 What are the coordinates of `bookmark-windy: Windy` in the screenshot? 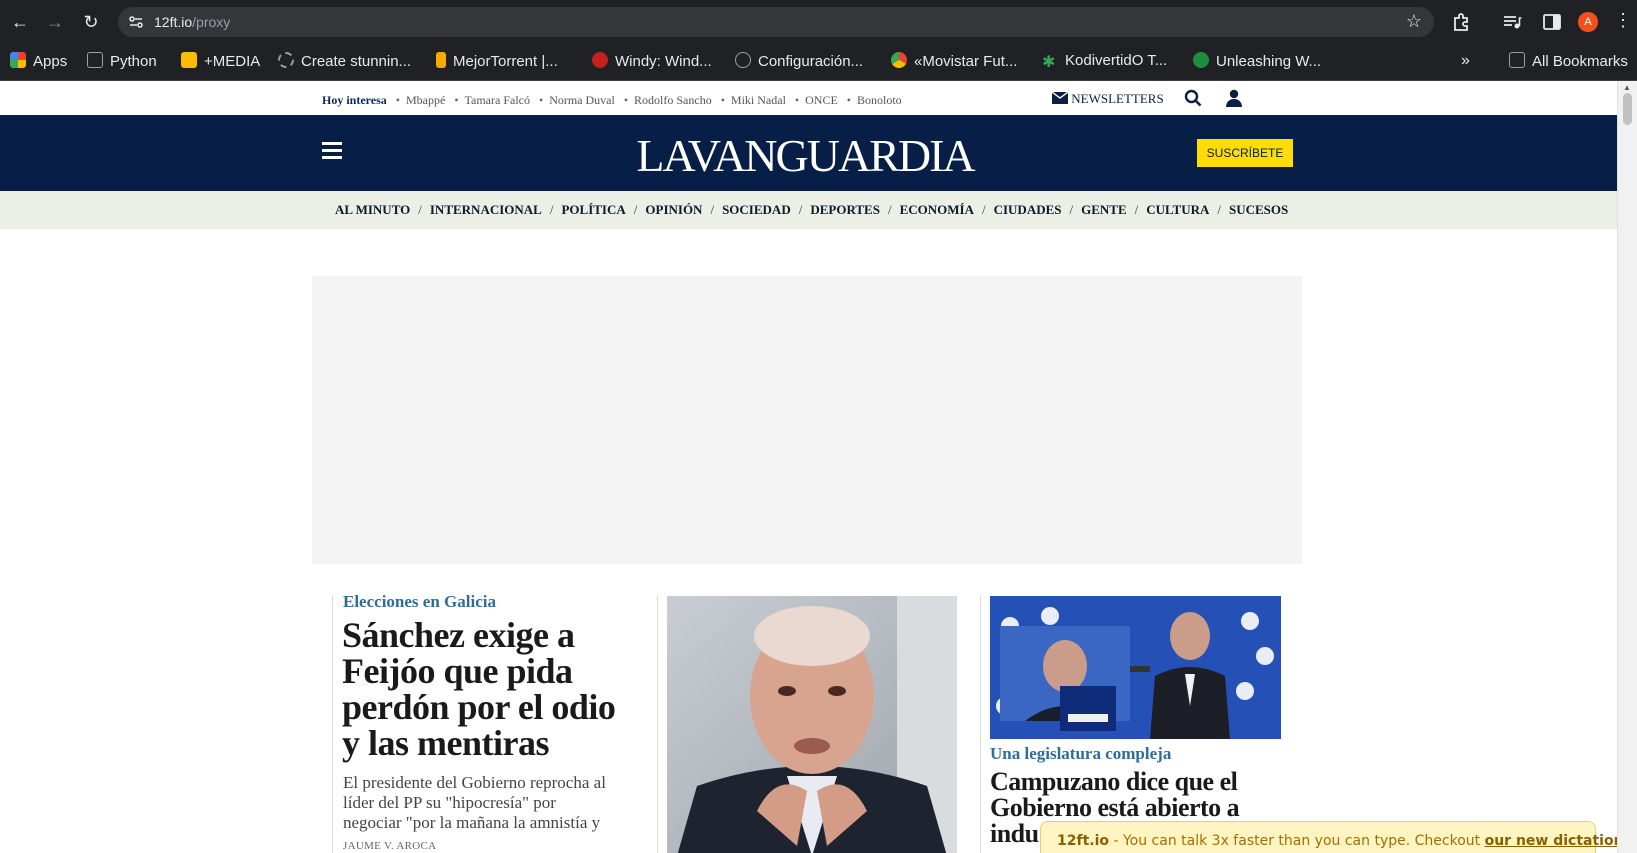 It's located at (652, 63).